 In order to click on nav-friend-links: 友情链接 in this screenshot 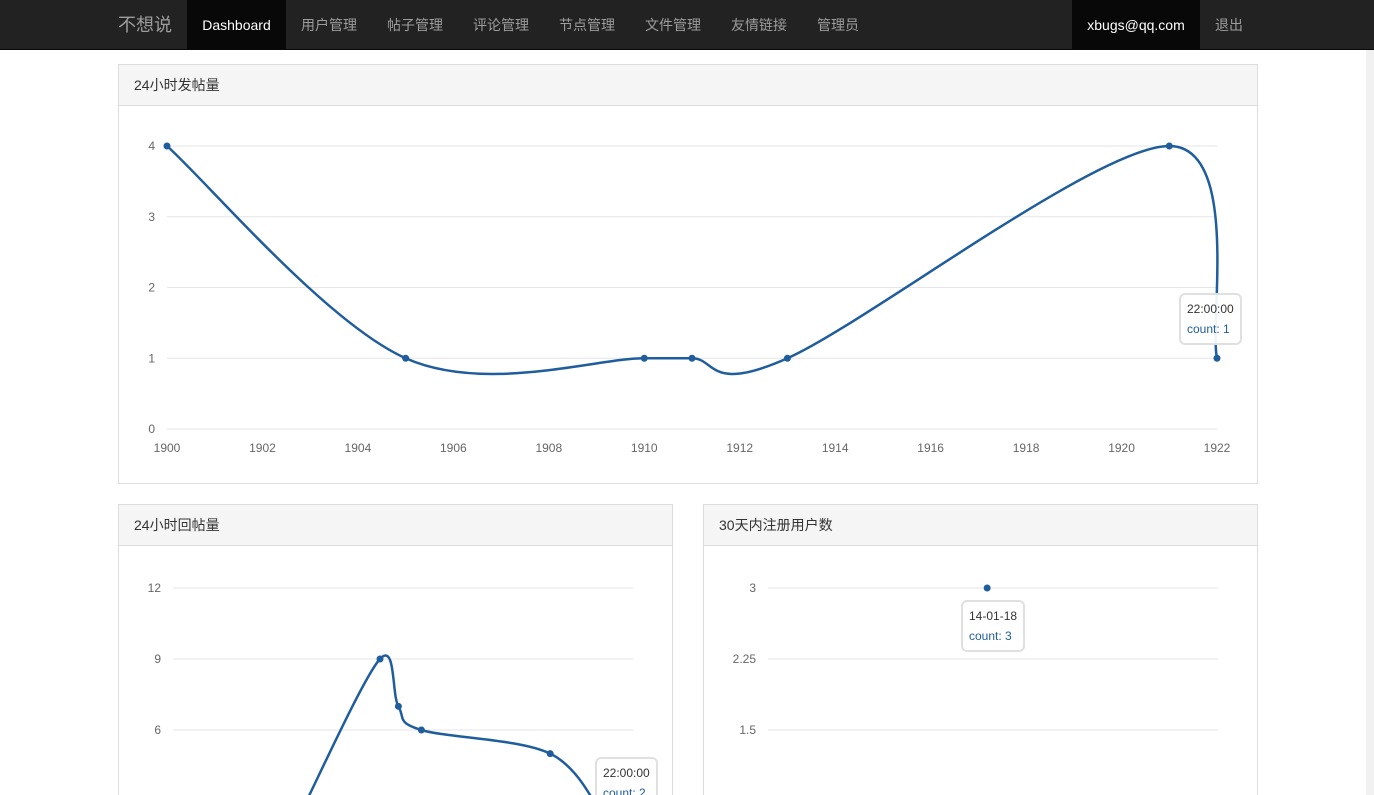, I will do `click(759, 25)`.